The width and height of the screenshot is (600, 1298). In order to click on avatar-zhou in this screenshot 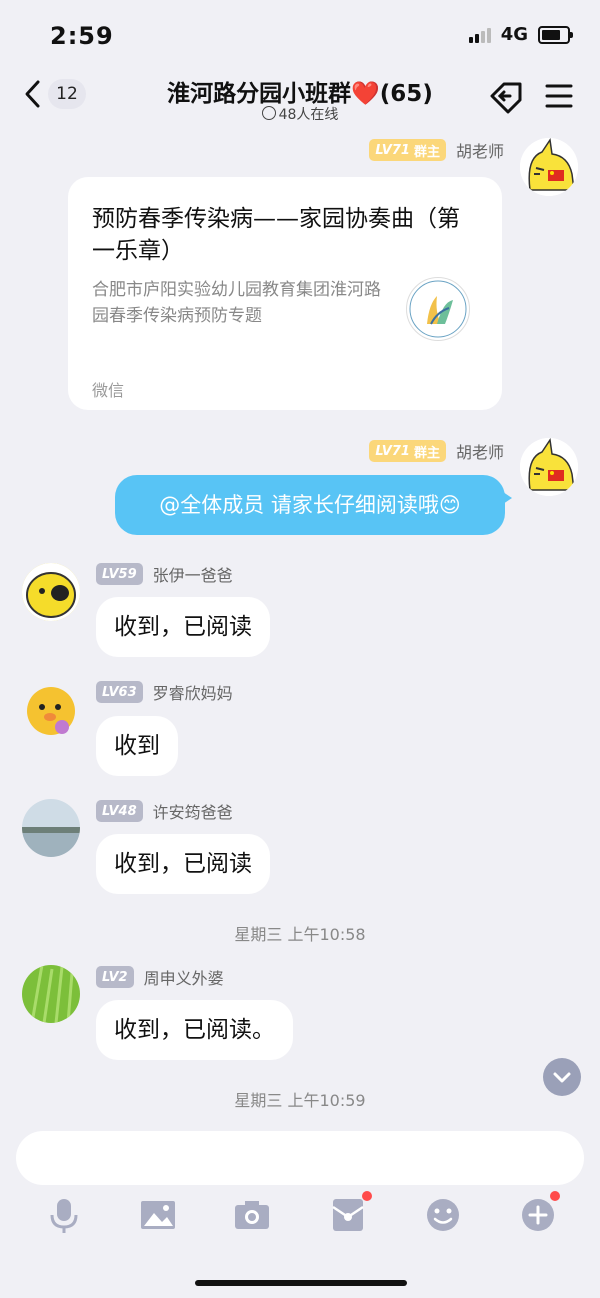, I will do `click(51, 994)`.